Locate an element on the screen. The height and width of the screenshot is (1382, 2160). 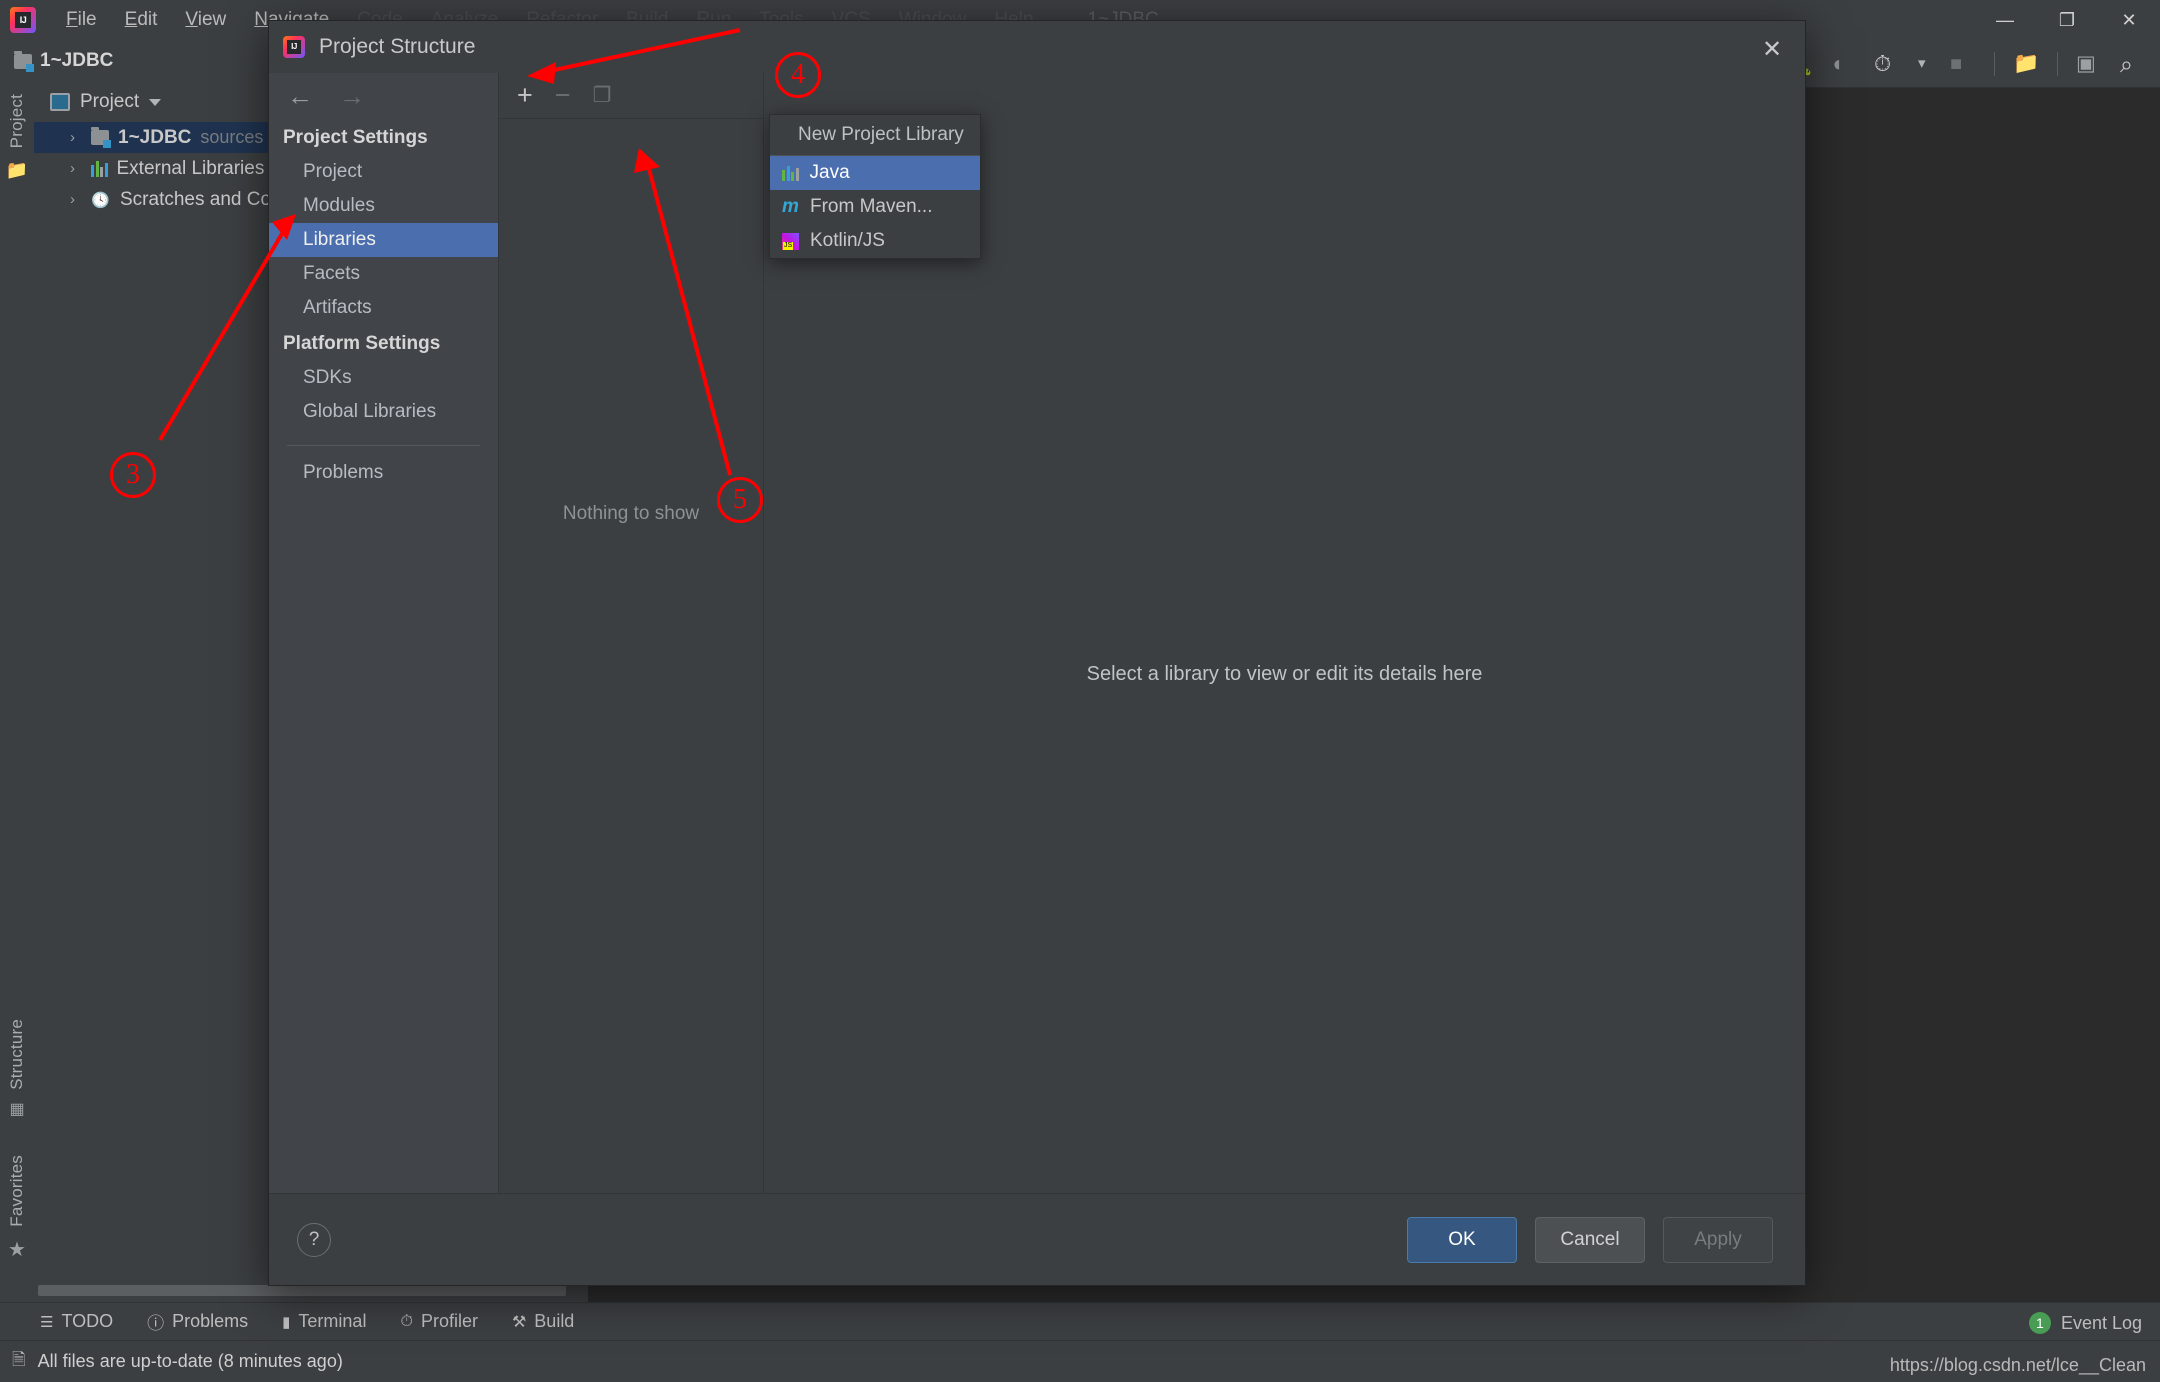
dropdown-arrow-icon: ▾ is located at coordinates (1925, 64).